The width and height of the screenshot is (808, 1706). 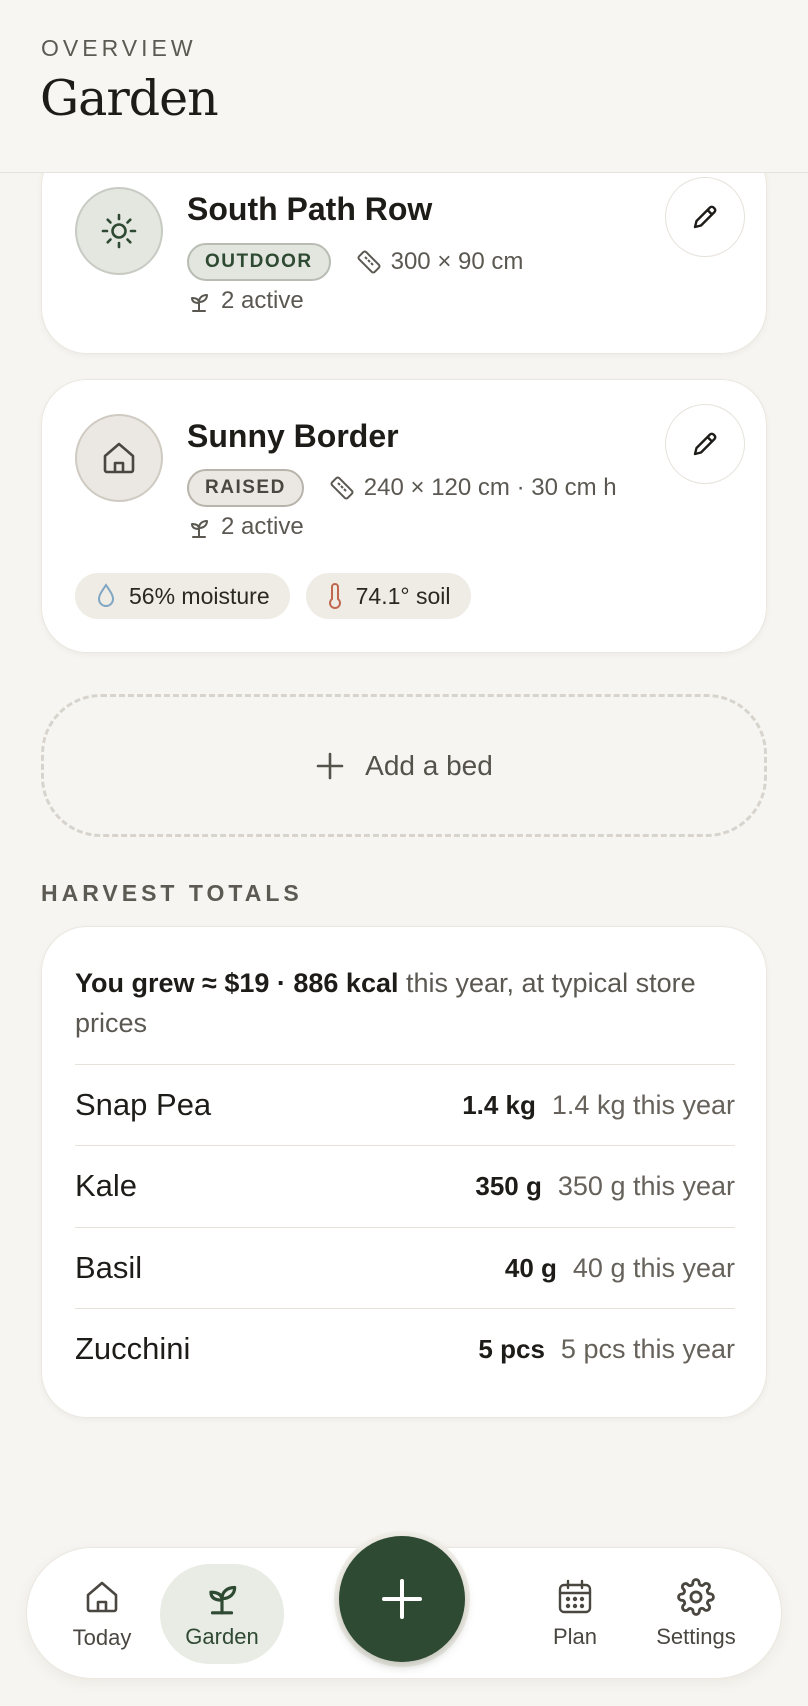 I want to click on harvest-row: Kale 350 g 350 g this year, so click(x=405, y=1186).